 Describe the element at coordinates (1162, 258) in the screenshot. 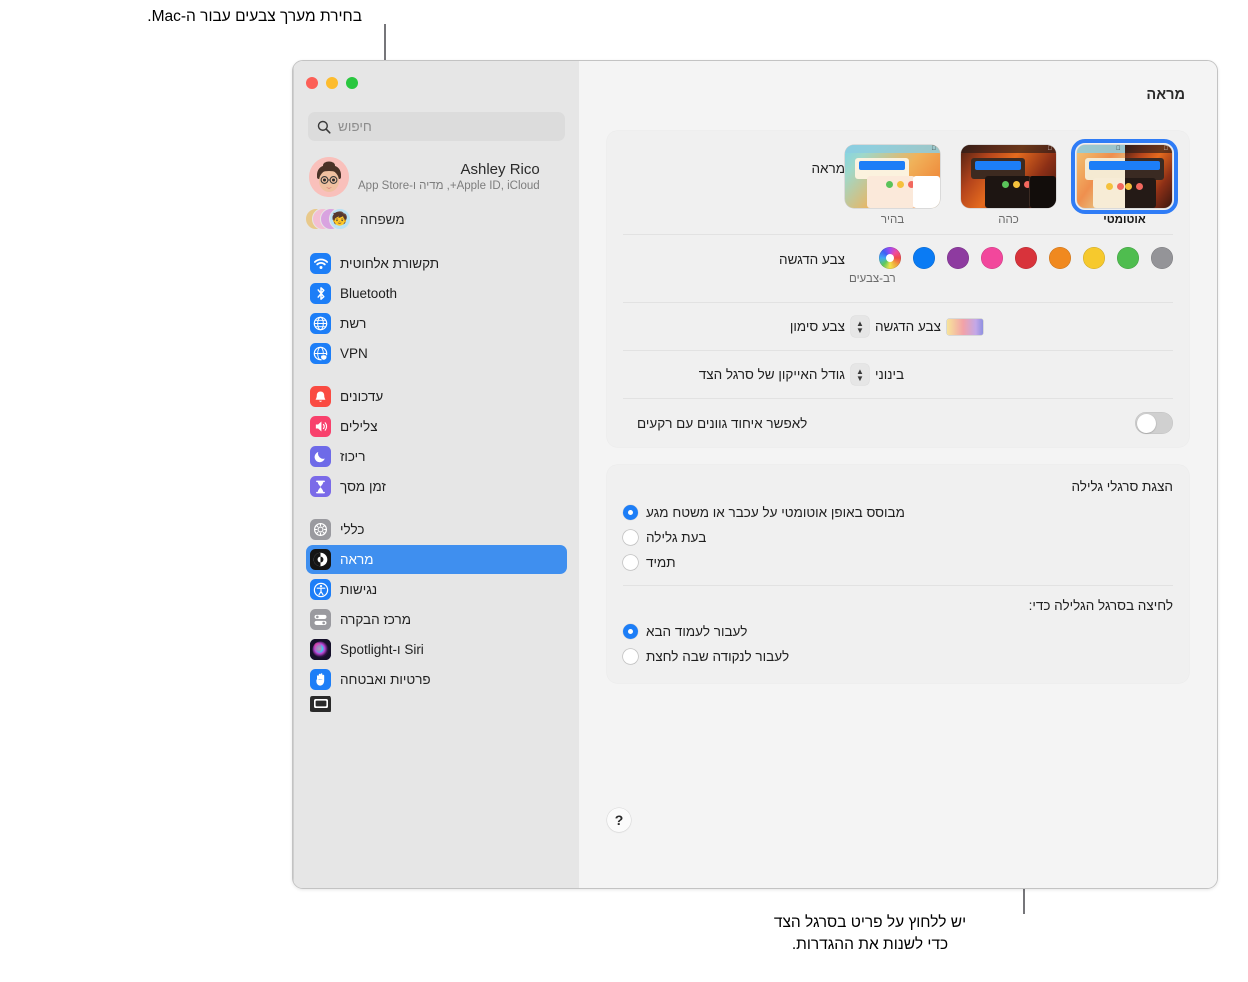

I see `accent-swatch-graphite` at that location.